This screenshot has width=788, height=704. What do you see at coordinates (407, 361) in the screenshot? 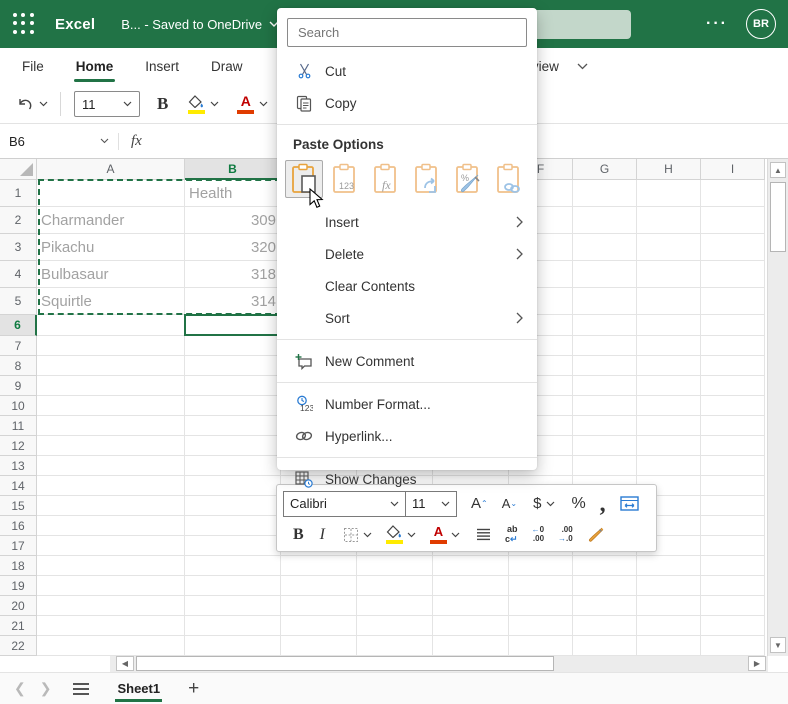
I see `menu-item-new-comment: New Comment` at bounding box center [407, 361].